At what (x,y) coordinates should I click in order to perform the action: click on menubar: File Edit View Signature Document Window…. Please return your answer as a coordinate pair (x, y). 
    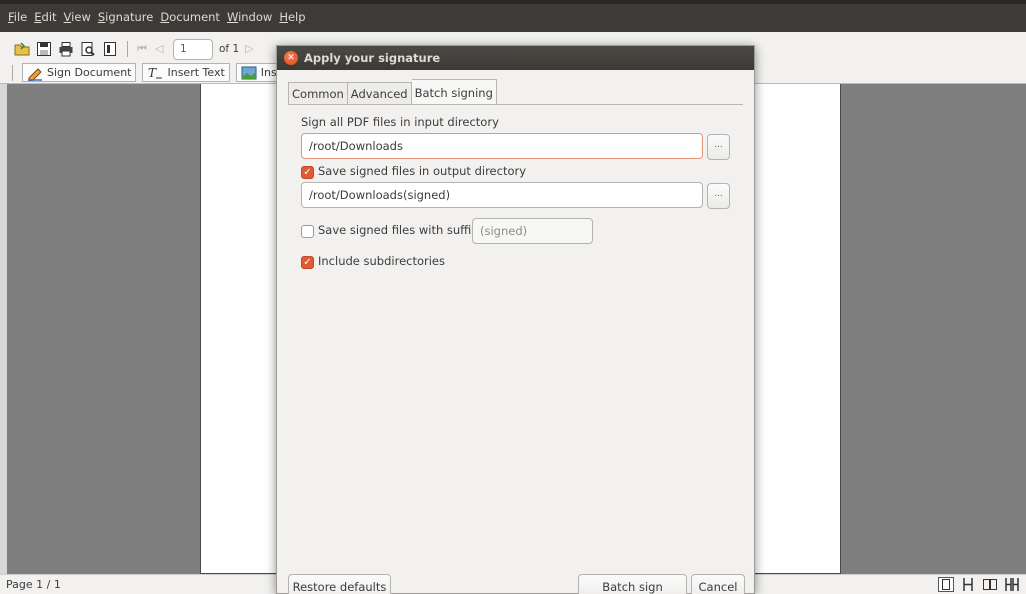
    Looking at the image, I should click on (513, 16).